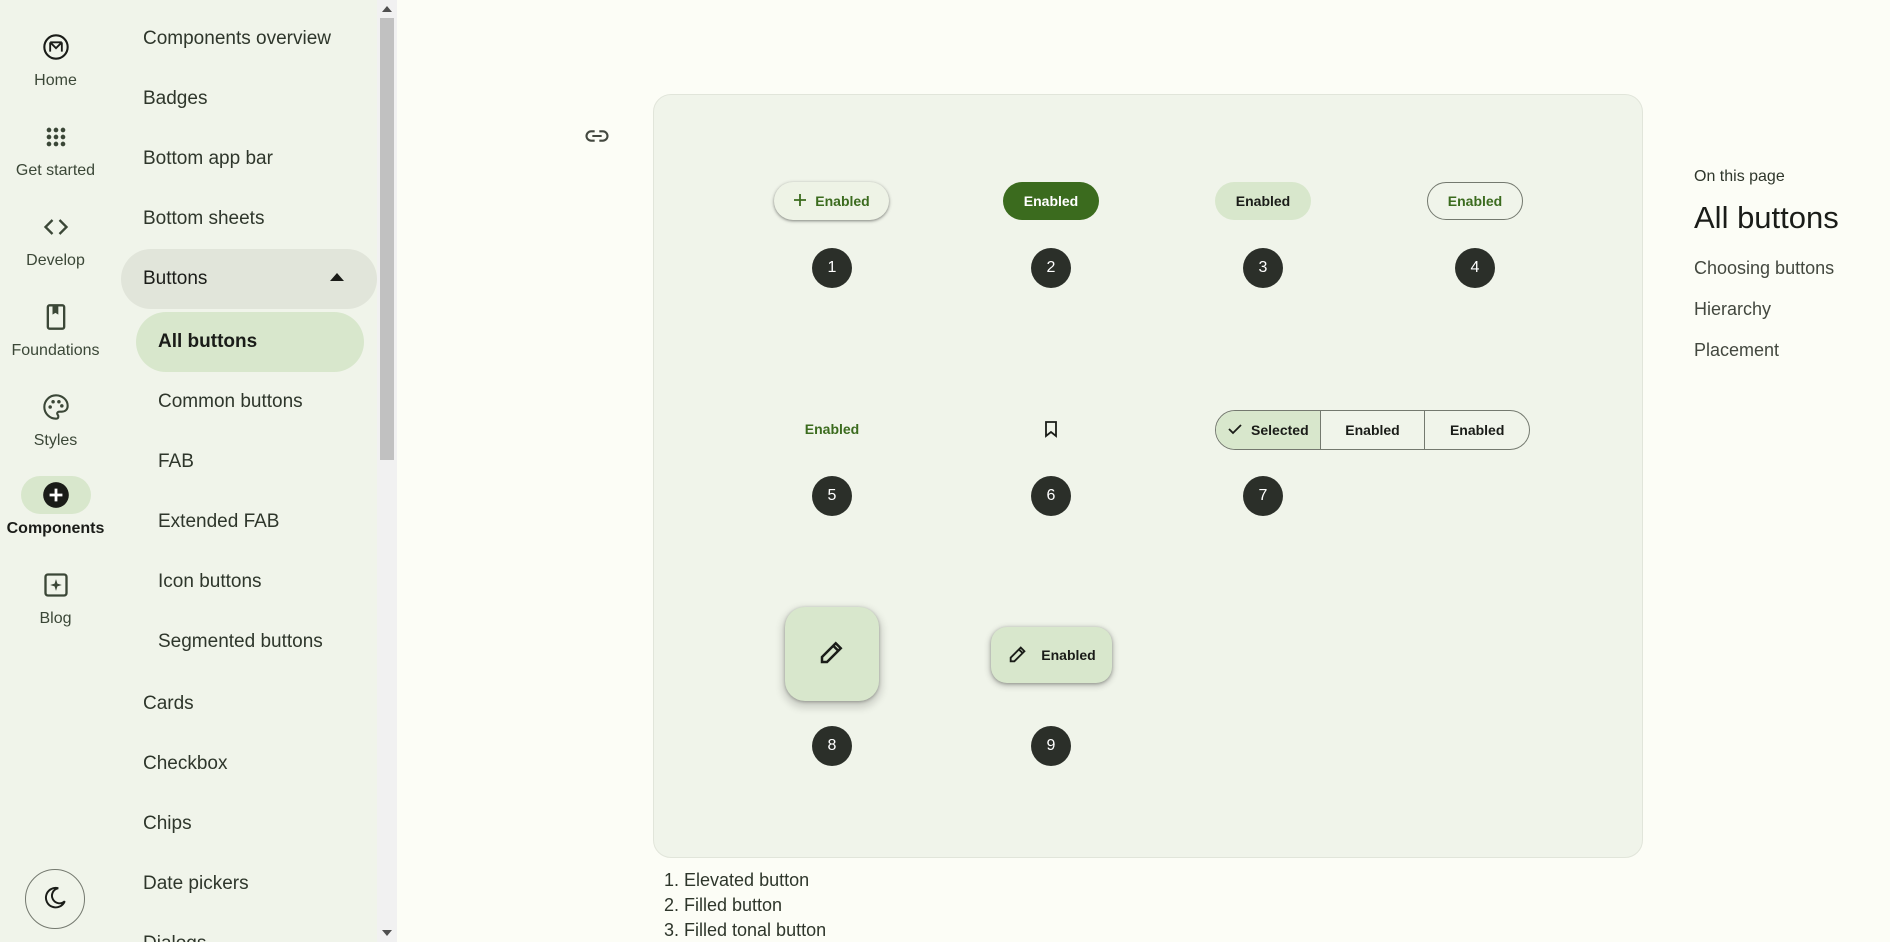 The image size is (1890, 942). I want to click on scroll-up-arrow-icon, so click(387, 9).